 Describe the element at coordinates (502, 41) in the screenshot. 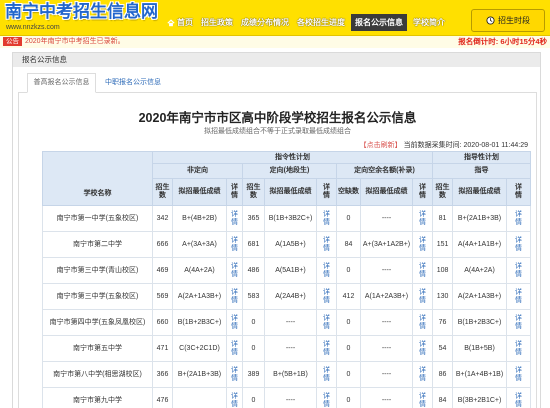

I see `registration-countdown: 报名倒计时: 6小时15分4秒` at that location.